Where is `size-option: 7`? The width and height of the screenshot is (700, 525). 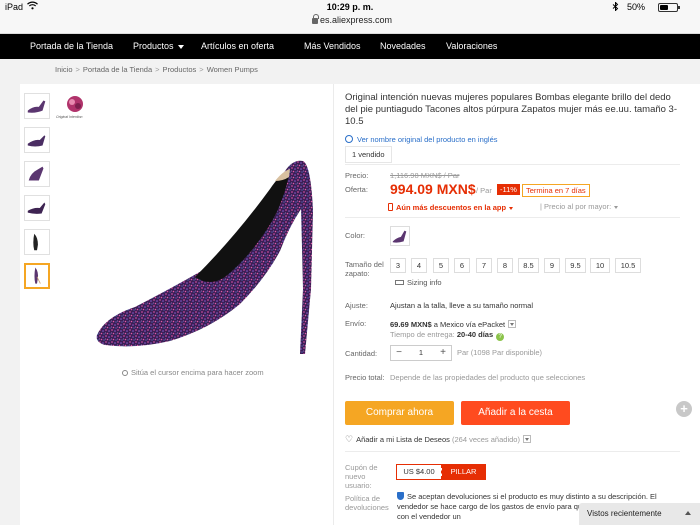 size-option: 7 is located at coordinates (484, 265).